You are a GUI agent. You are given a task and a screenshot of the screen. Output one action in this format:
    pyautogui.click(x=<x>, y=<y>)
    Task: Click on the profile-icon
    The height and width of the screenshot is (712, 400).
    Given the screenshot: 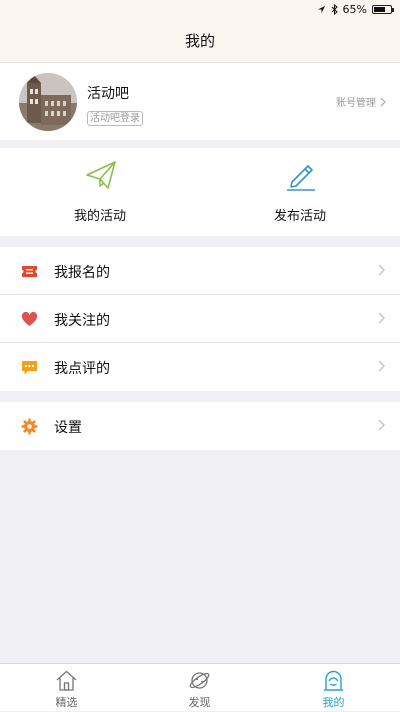 What is the action you would take?
    pyautogui.click(x=333, y=680)
    